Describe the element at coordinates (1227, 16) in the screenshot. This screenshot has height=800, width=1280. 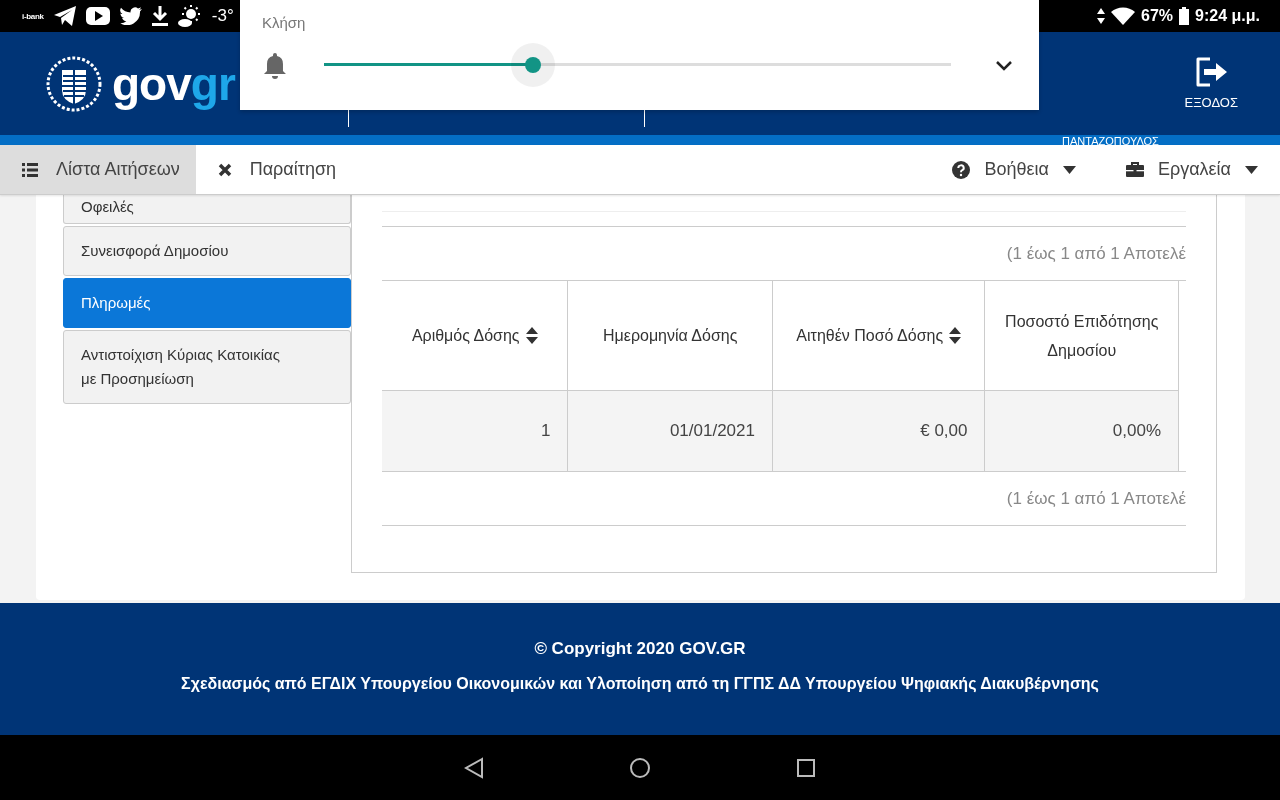
I see `clock-time: 9:24 μ.μ.` at that location.